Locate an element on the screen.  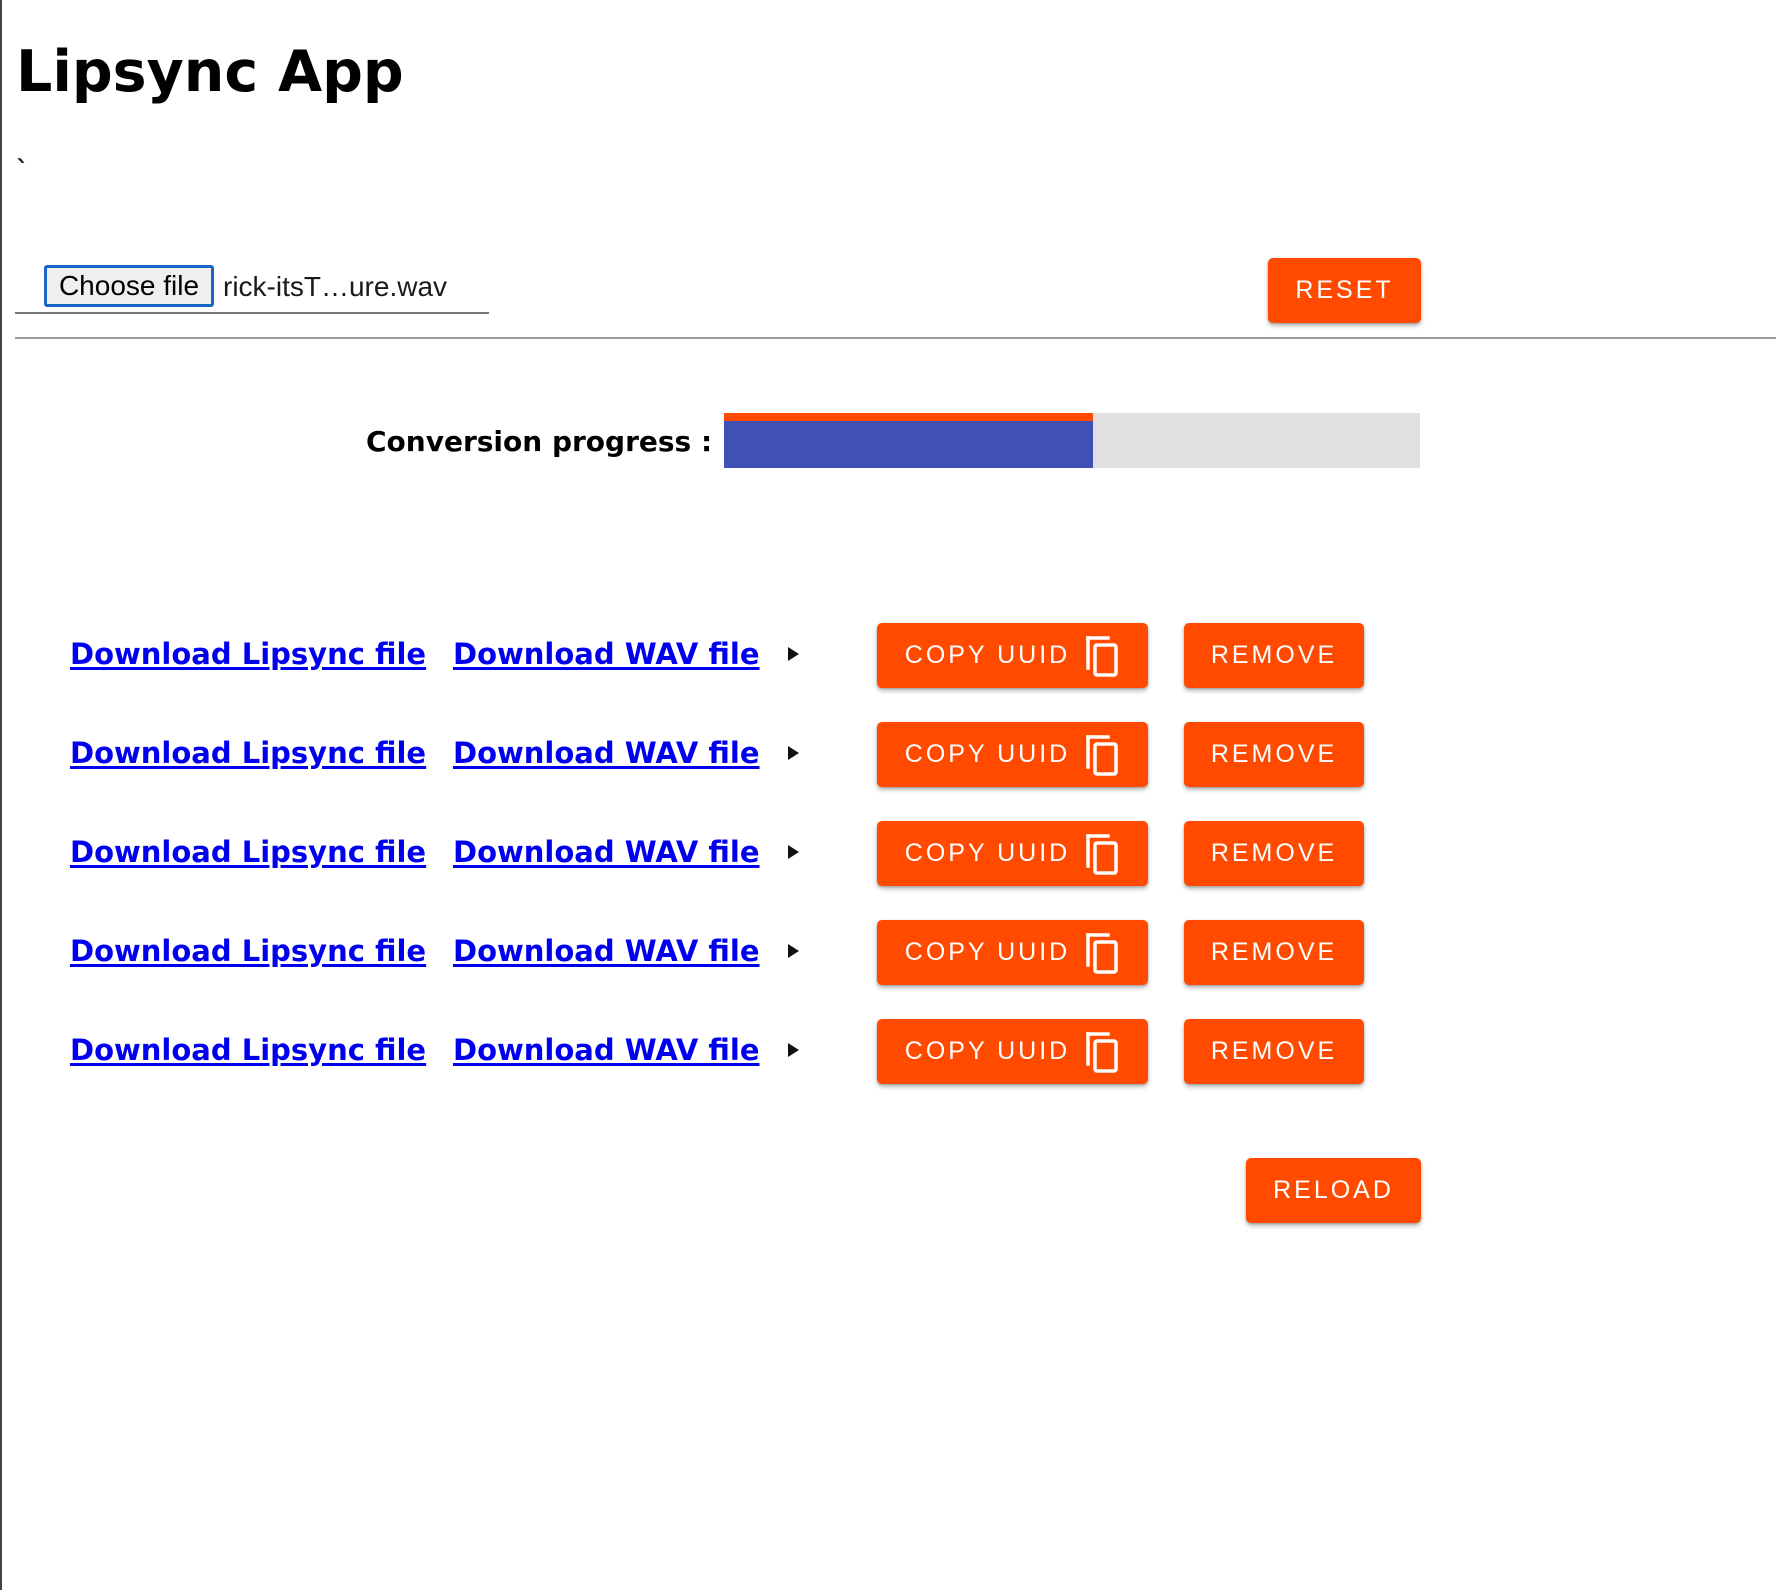
conversion-progress-bar is located at coordinates (1072, 440).